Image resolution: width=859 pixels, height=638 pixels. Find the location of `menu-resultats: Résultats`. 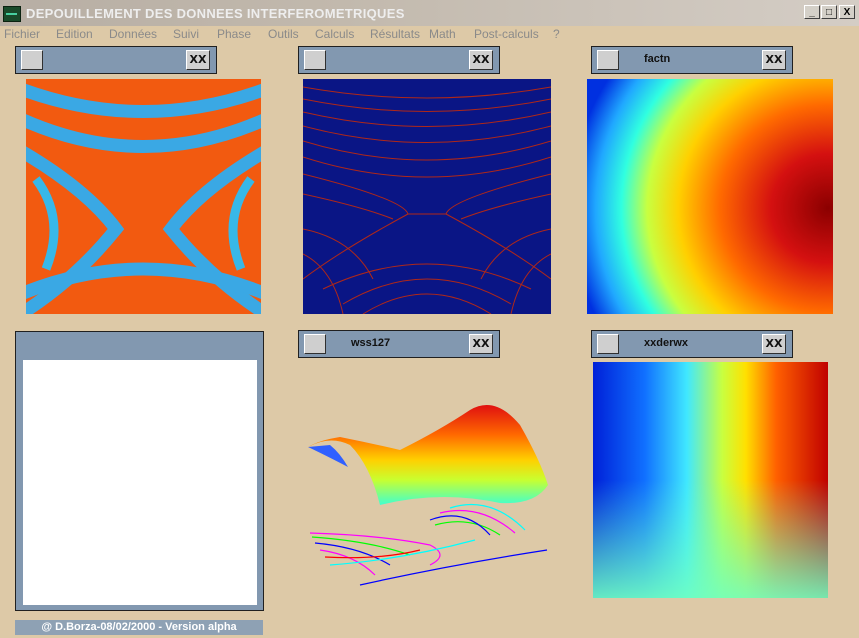

menu-resultats: Résultats is located at coordinates (395, 34).